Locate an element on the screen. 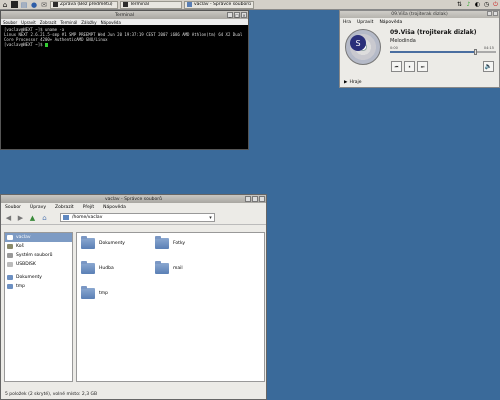  previous-button: ⏮ is located at coordinates (396, 66).